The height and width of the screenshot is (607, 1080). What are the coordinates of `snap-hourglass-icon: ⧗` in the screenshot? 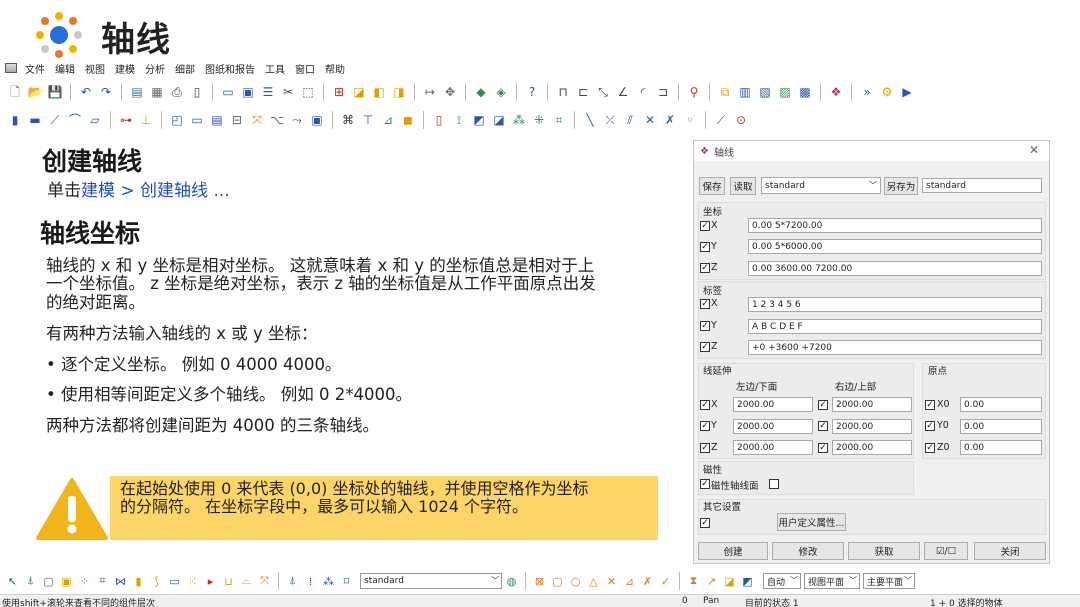 It's located at (693, 581).